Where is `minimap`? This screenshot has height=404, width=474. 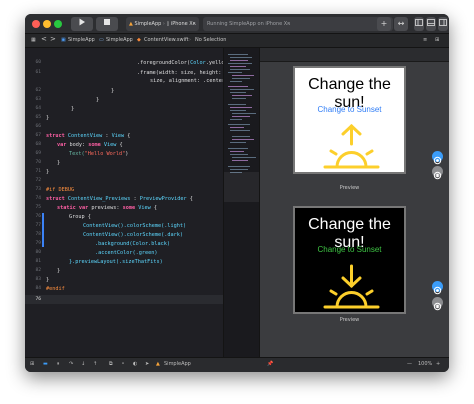 minimap is located at coordinates (241, 202).